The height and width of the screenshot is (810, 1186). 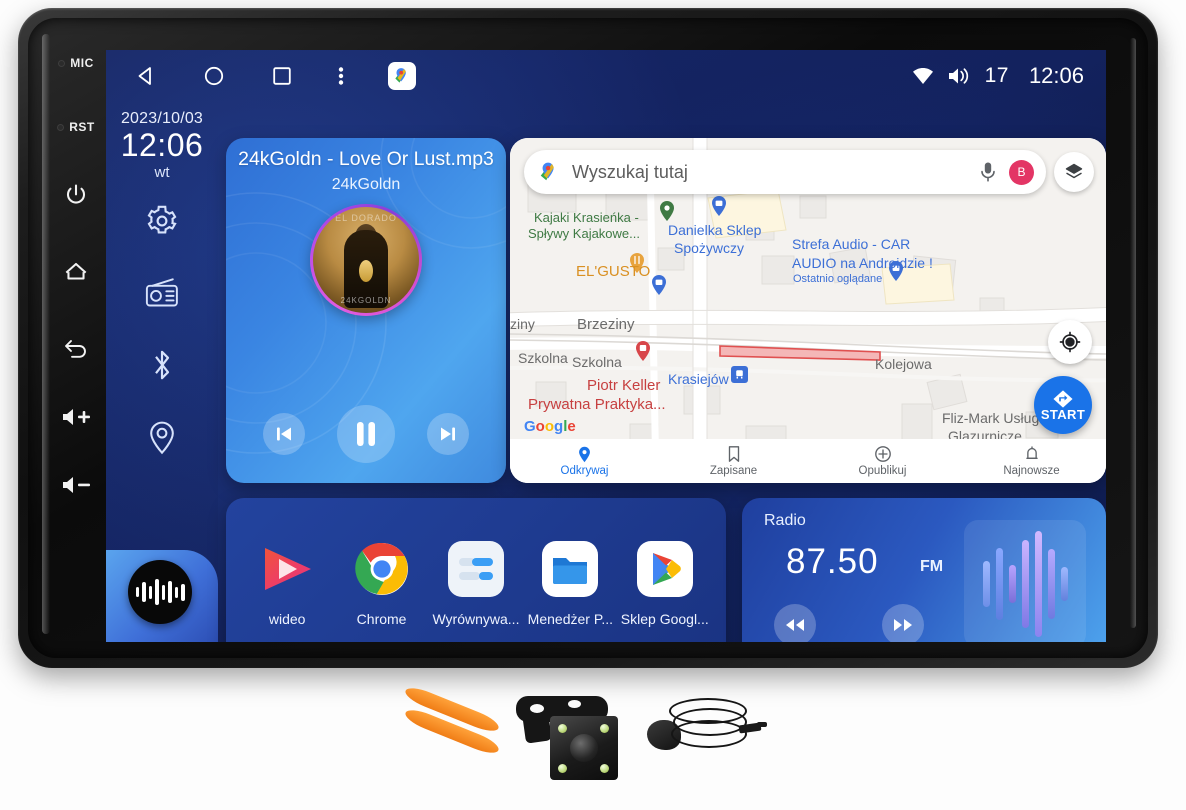 What do you see at coordinates (162, 145) in the screenshot?
I see `sidebar-time: 12:06` at bounding box center [162, 145].